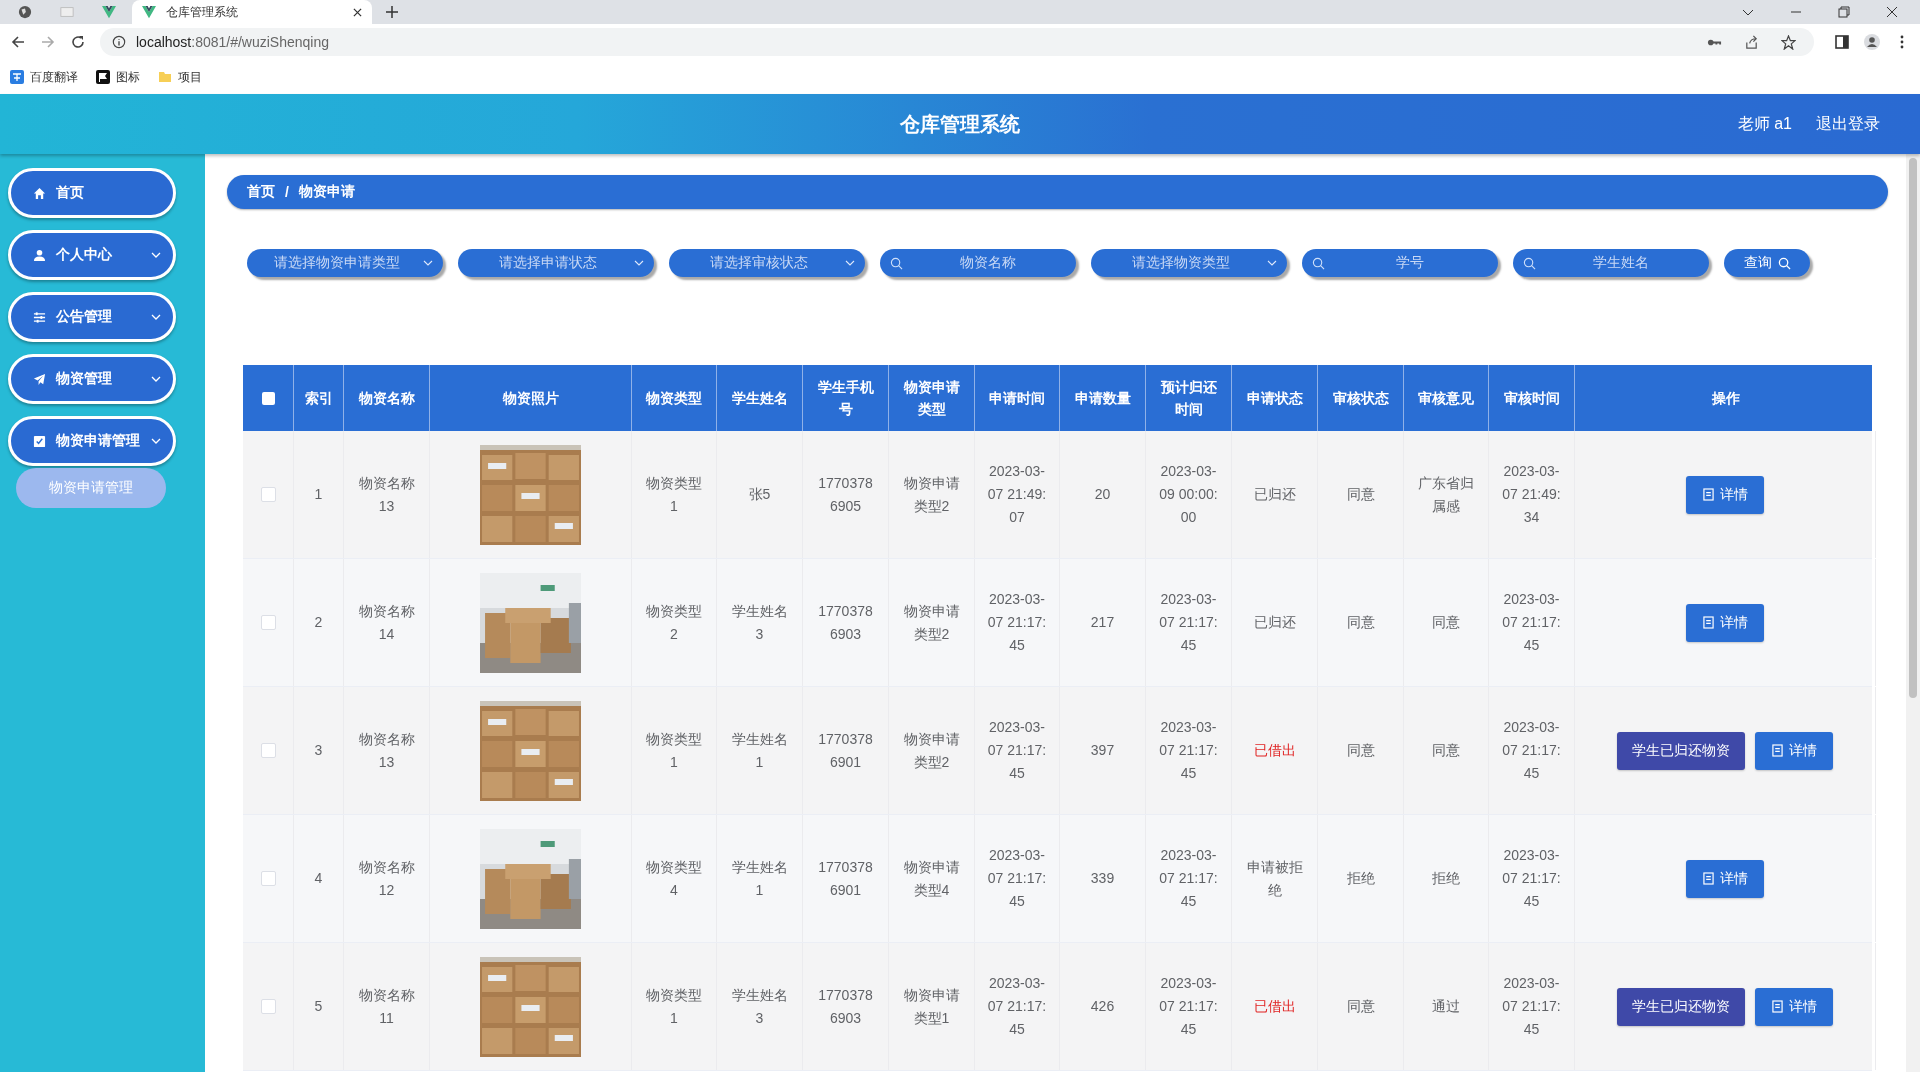  Describe the element at coordinates (931, 1006) in the screenshot. I see `table-cell-text: 物资申请类型1` at that location.